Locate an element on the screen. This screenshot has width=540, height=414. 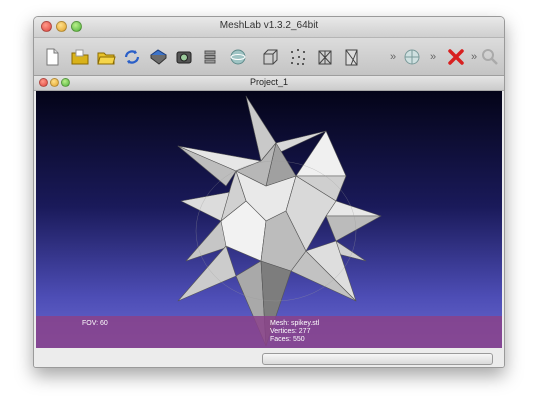
layers-icon is located at coordinates (210, 57).